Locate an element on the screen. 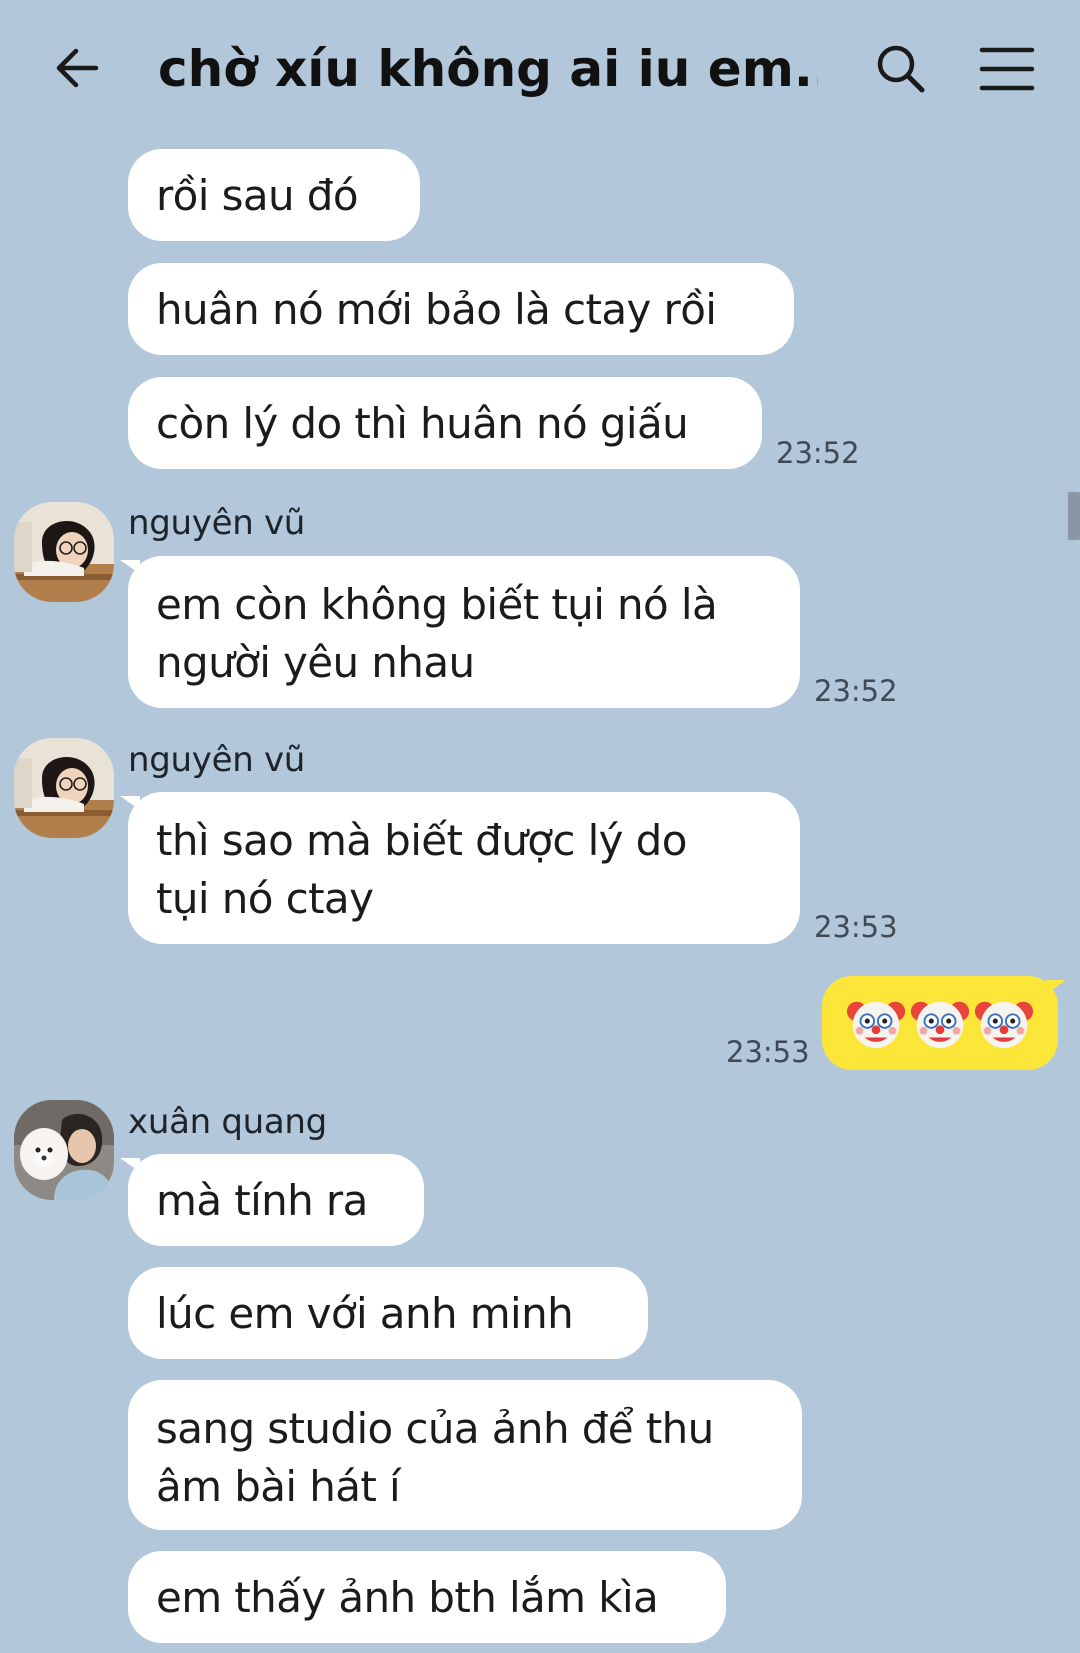 The width and height of the screenshot is (1080, 1653). message-text: mà tính ra is located at coordinates (262, 1200).